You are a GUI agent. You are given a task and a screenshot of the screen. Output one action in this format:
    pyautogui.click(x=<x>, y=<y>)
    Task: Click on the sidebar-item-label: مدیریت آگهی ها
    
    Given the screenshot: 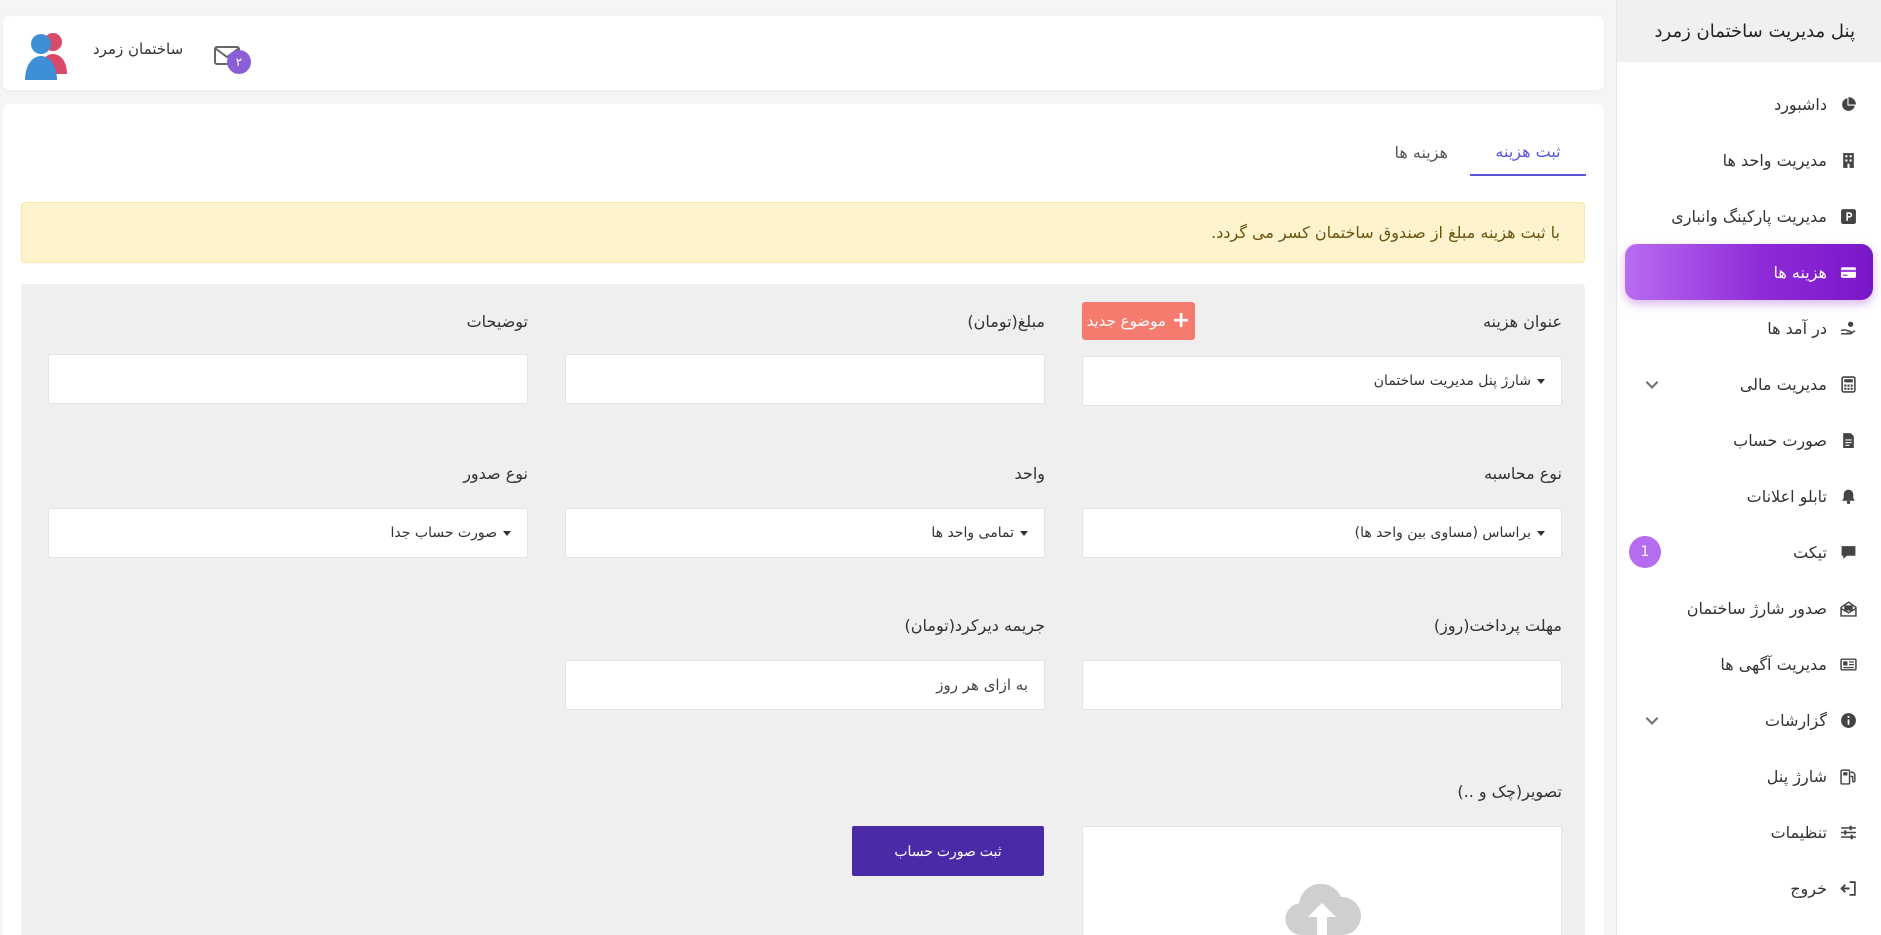 What is the action you would take?
    pyautogui.click(x=1773, y=664)
    